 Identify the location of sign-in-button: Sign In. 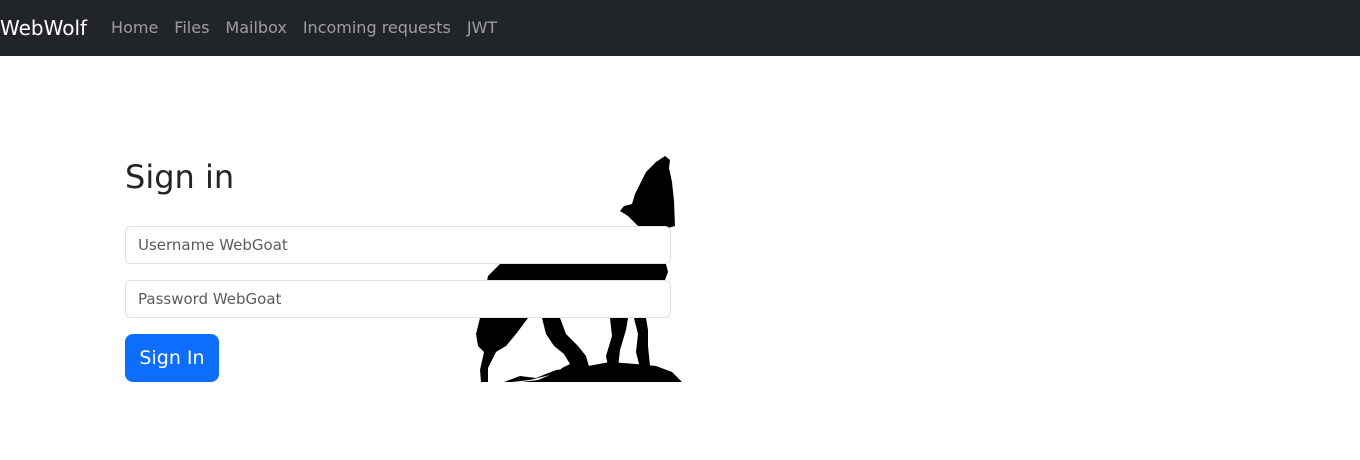
(172, 358).